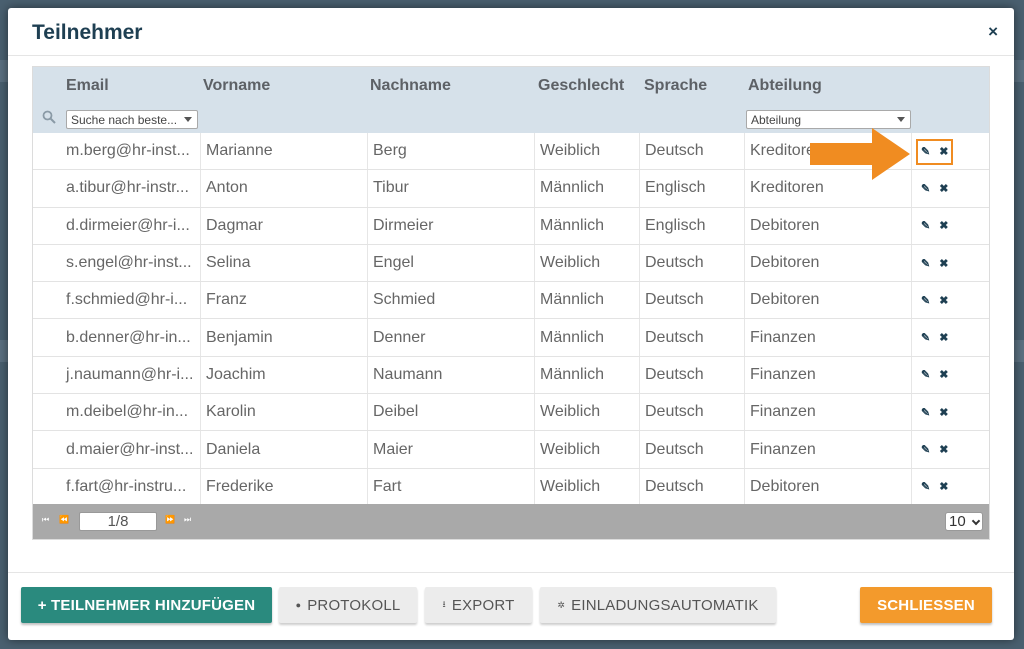 The image size is (1024, 649). I want to click on cell-nachname: Engel, so click(451, 263).